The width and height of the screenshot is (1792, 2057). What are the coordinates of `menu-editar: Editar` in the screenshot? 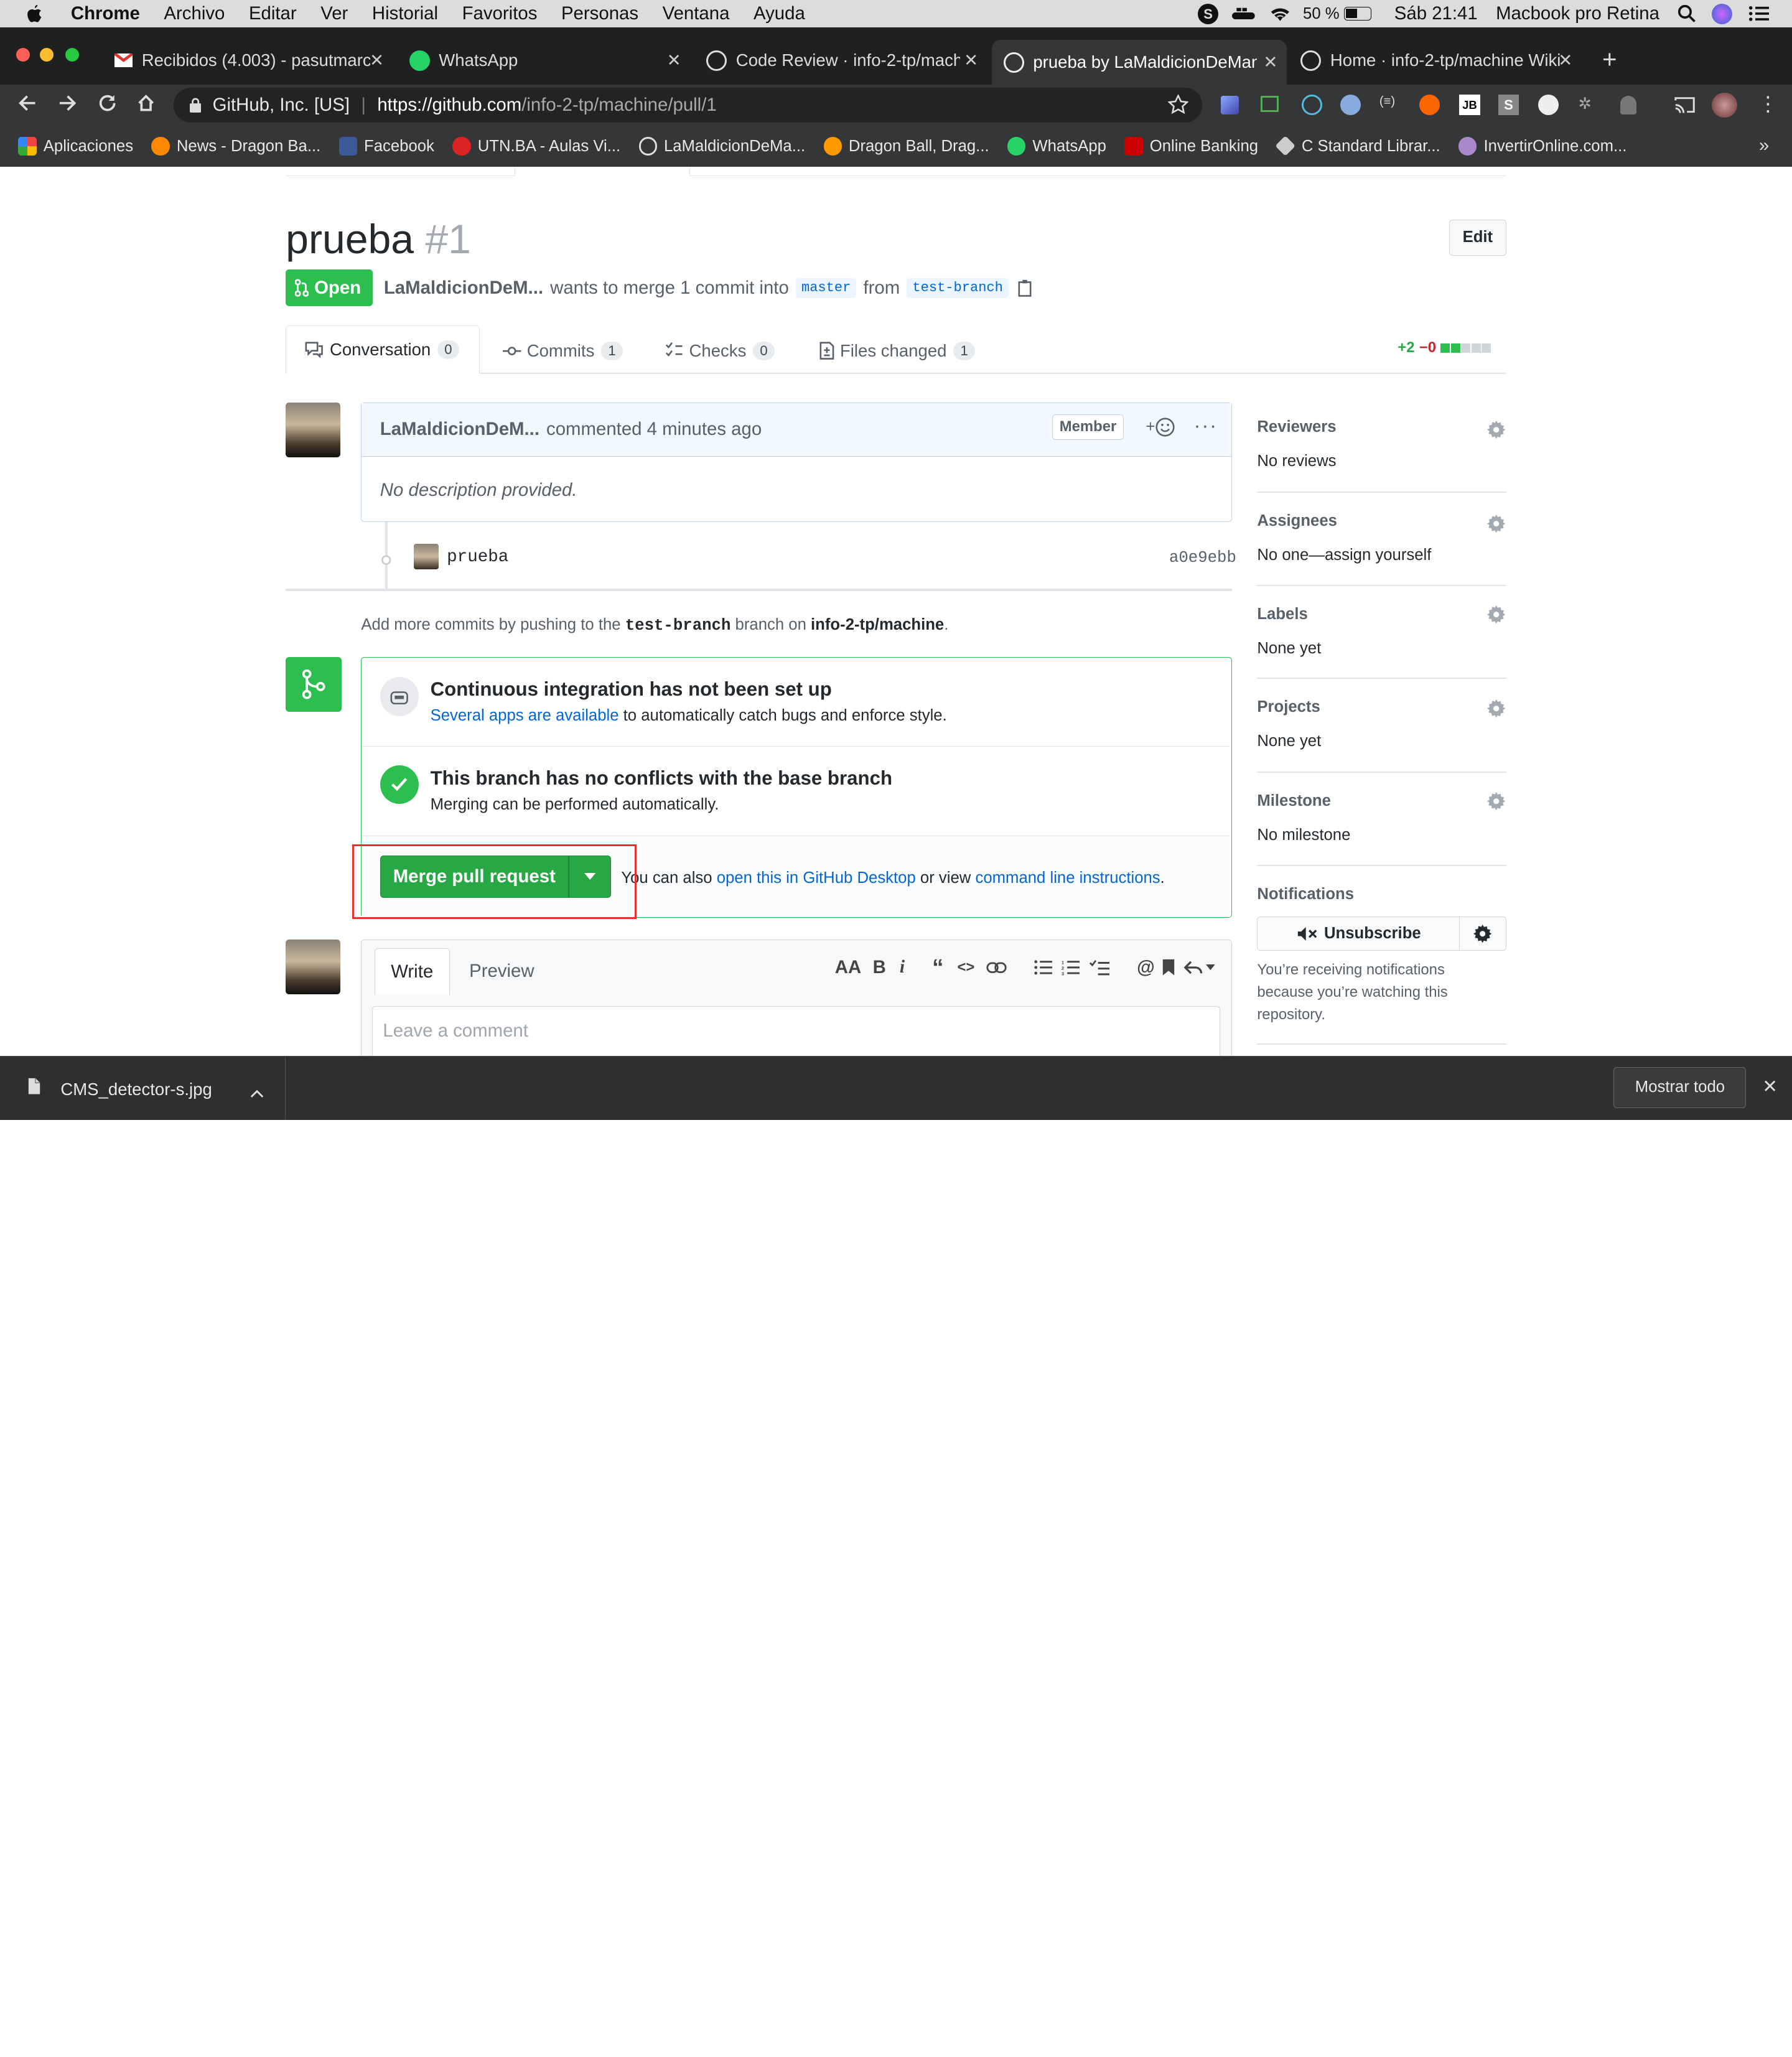 It's located at (273, 13).